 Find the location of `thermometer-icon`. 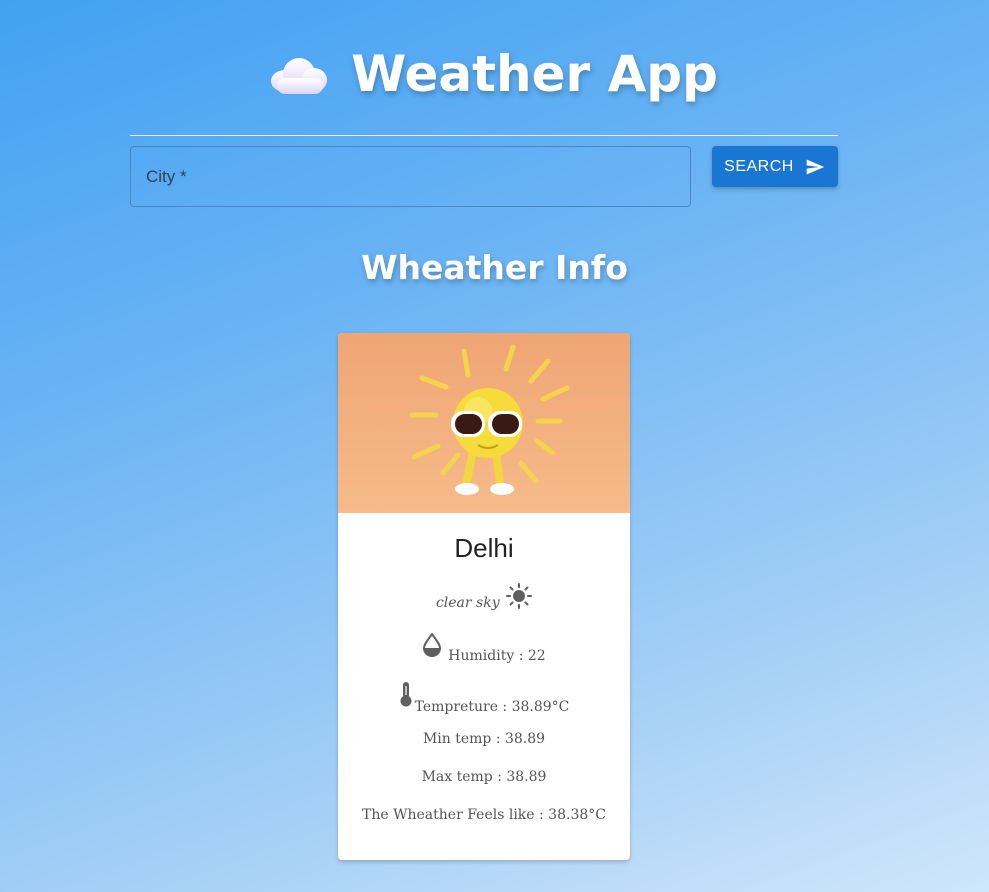

thermometer-icon is located at coordinates (406, 694).